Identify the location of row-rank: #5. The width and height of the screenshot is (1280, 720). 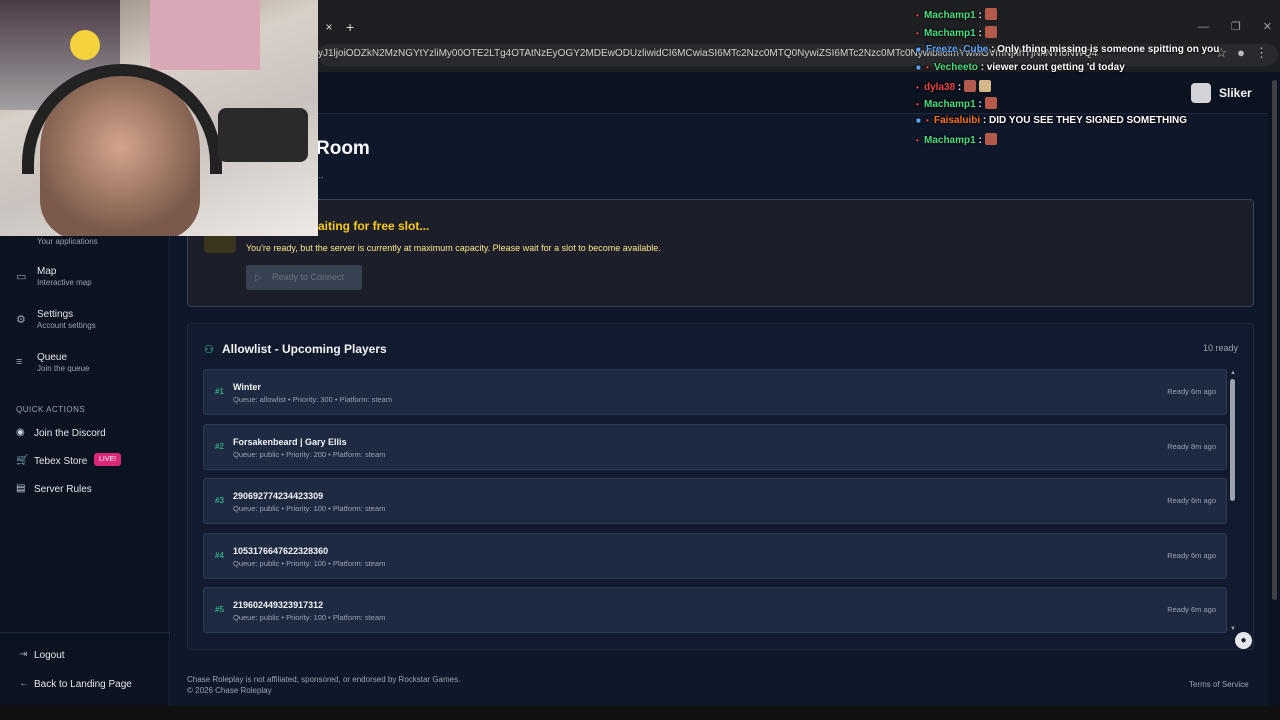
(219, 609).